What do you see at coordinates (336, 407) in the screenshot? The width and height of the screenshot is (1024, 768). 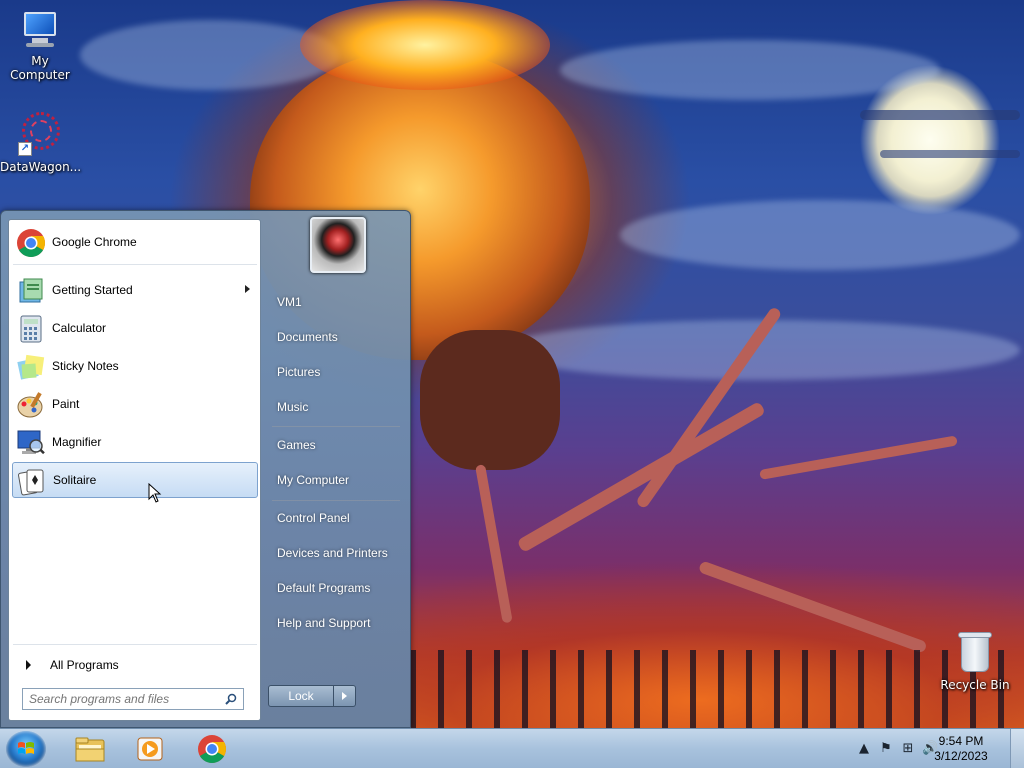 I see `start-link-music: Music` at bounding box center [336, 407].